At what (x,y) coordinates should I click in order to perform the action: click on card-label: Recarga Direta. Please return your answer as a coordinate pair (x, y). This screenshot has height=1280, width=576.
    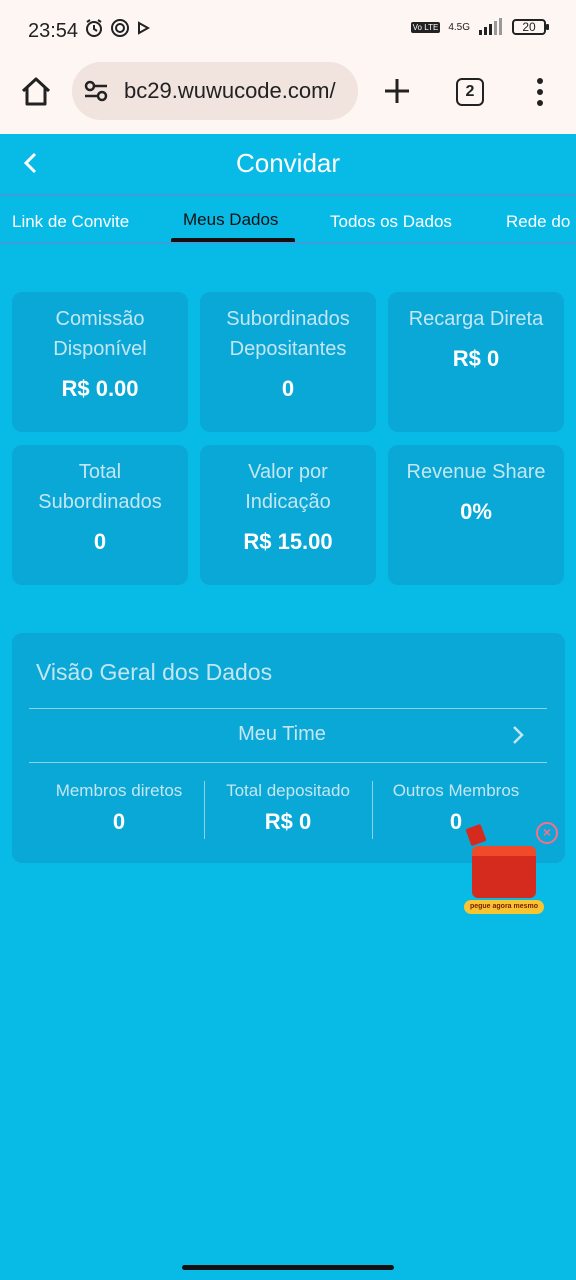
    Looking at the image, I should click on (476, 319).